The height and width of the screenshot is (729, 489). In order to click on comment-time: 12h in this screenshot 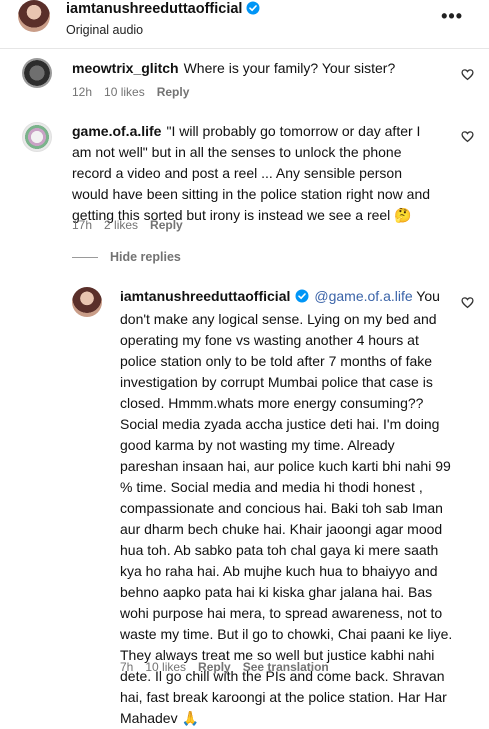, I will do `click(82, 92)`.